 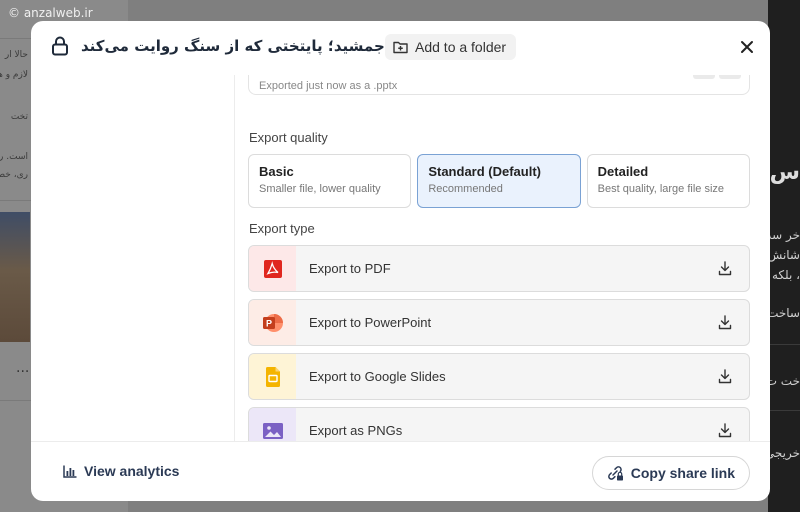 I want to click on close-icon, so click(x=747, y=47).